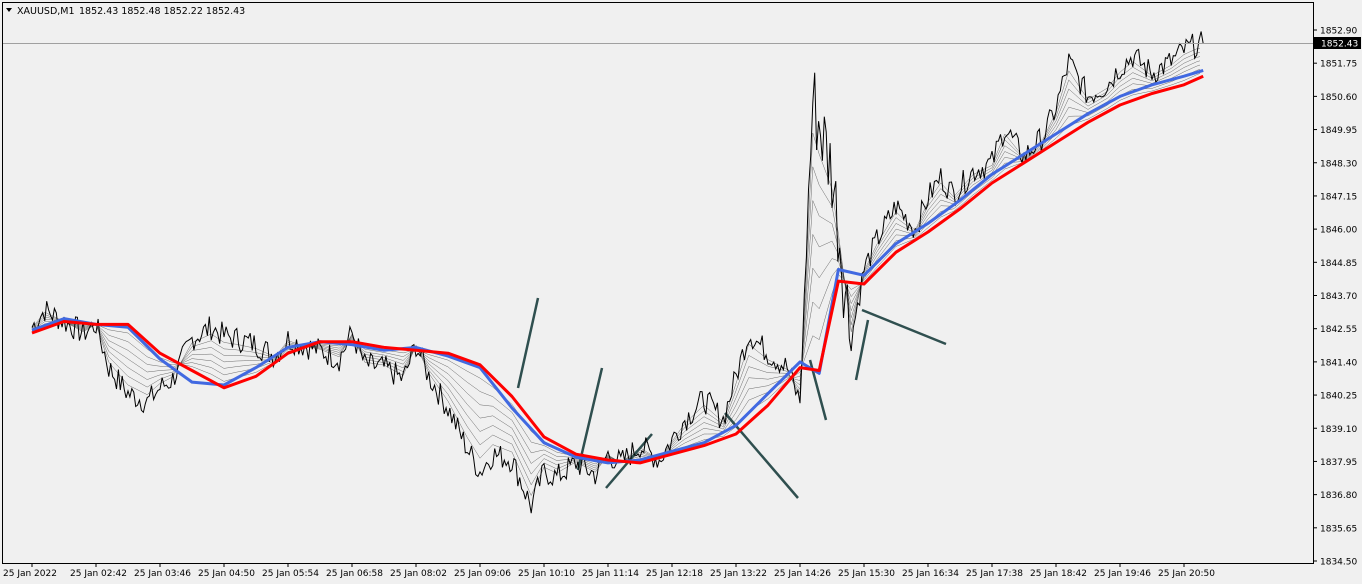 The height and width of the screenshot is (584, 1362). I want to click on y-tick-label: 1852.90, so click(1338, 32).